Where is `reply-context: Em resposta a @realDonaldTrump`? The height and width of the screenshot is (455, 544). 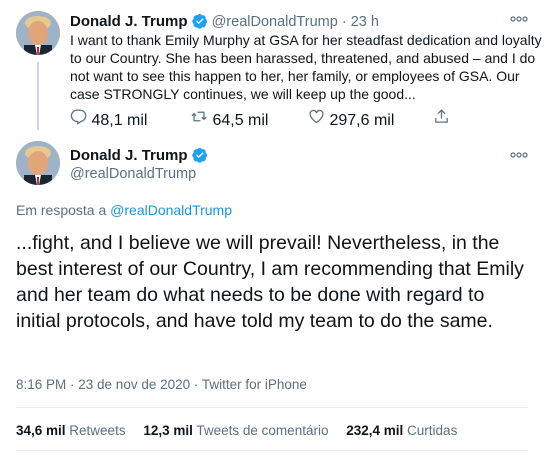 reply-context: Em resposta a @realDonaldTrump is located at coordinates (124, 210).